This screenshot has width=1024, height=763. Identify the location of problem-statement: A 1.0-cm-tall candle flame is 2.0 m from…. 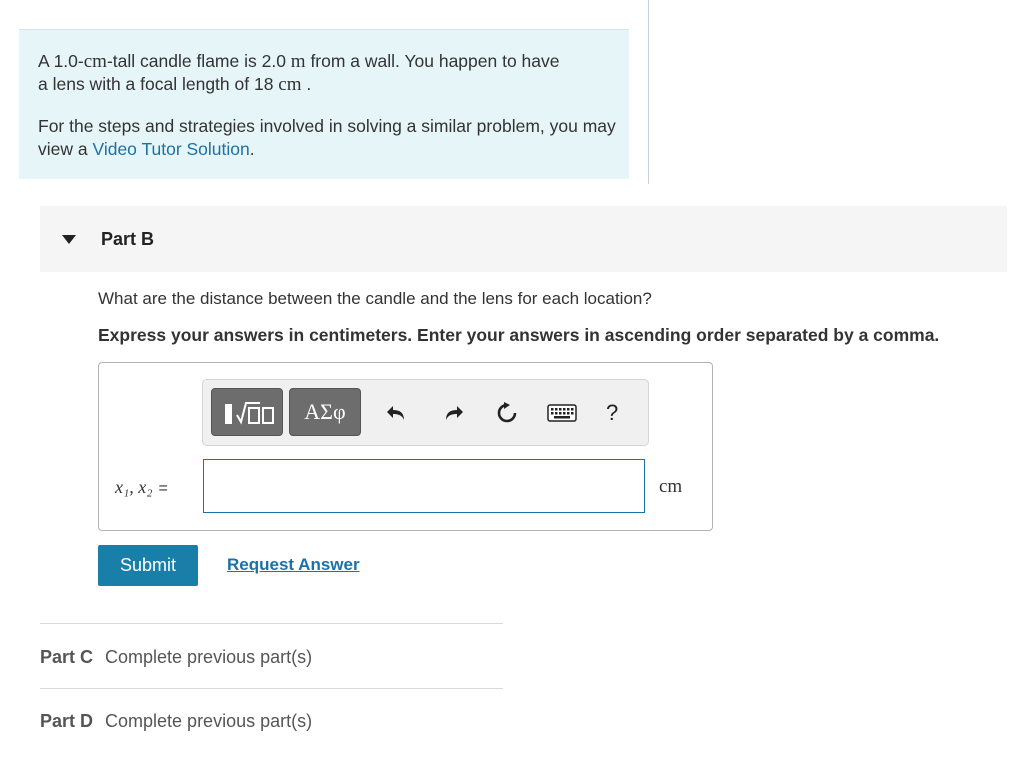
(299, 73).